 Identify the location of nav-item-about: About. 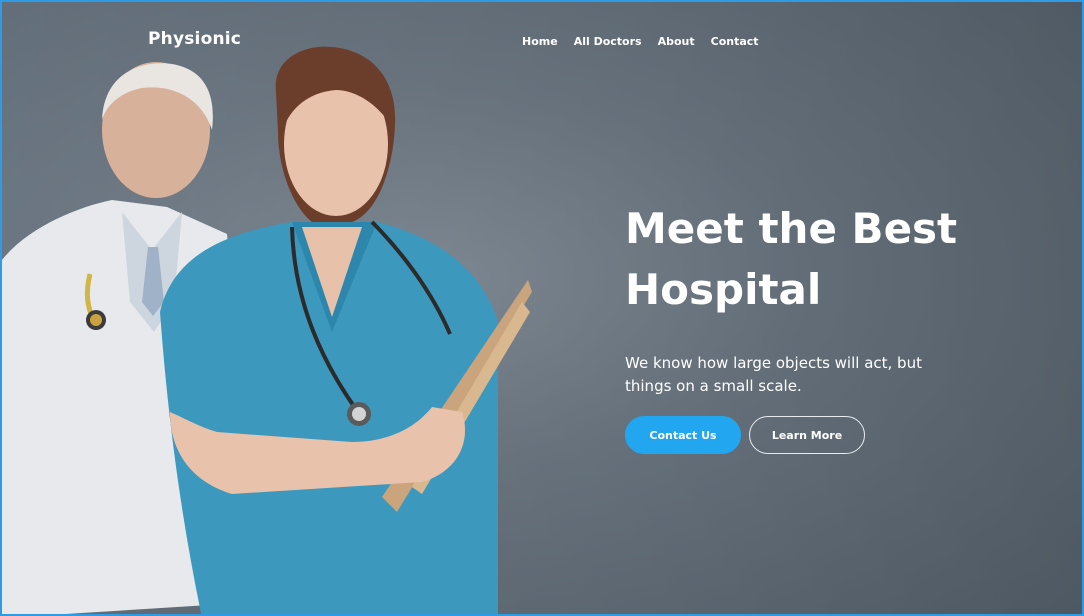
(676, 41).